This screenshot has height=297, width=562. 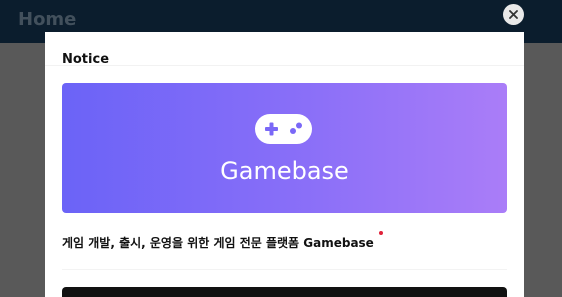 What do you see at coordinates (284, 269) in the screenshot?
I see `divider` at bounding box center [284, 269].